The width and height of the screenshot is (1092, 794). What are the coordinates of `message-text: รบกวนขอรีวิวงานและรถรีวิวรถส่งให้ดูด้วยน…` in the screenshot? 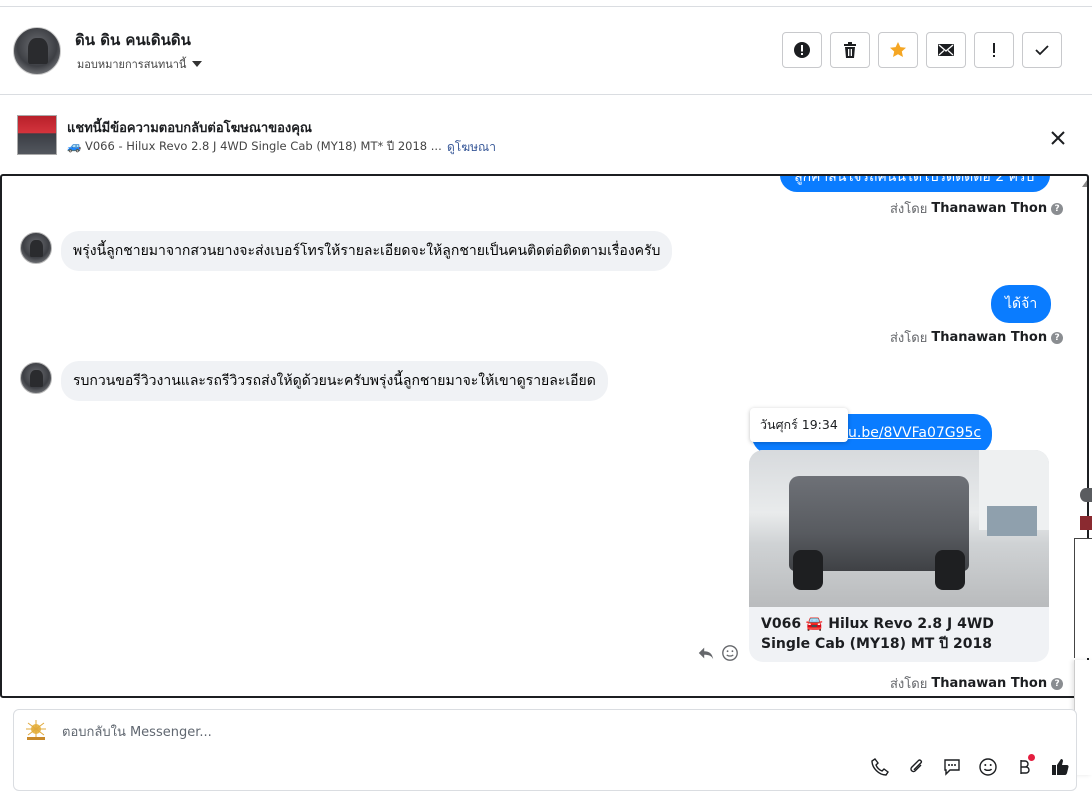 It's located at (334, 381).